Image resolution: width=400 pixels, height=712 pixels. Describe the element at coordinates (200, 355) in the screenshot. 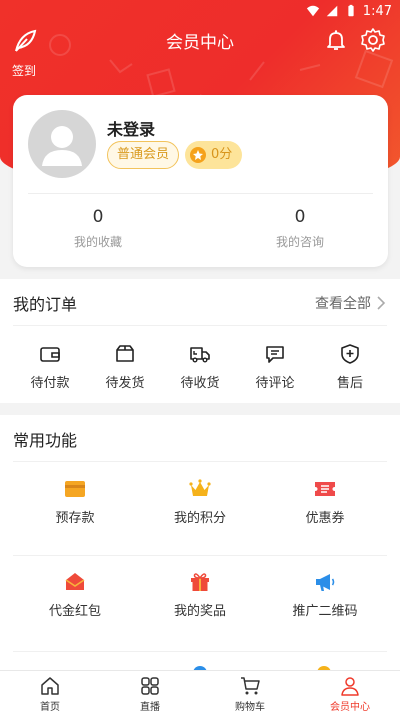

I see `truck-icon` at that location.